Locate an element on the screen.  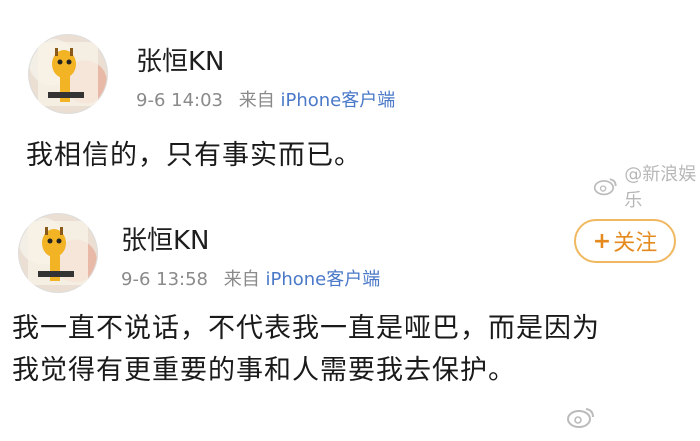
post-date: 9-6 13:58 is located at coordinates (164, 279).